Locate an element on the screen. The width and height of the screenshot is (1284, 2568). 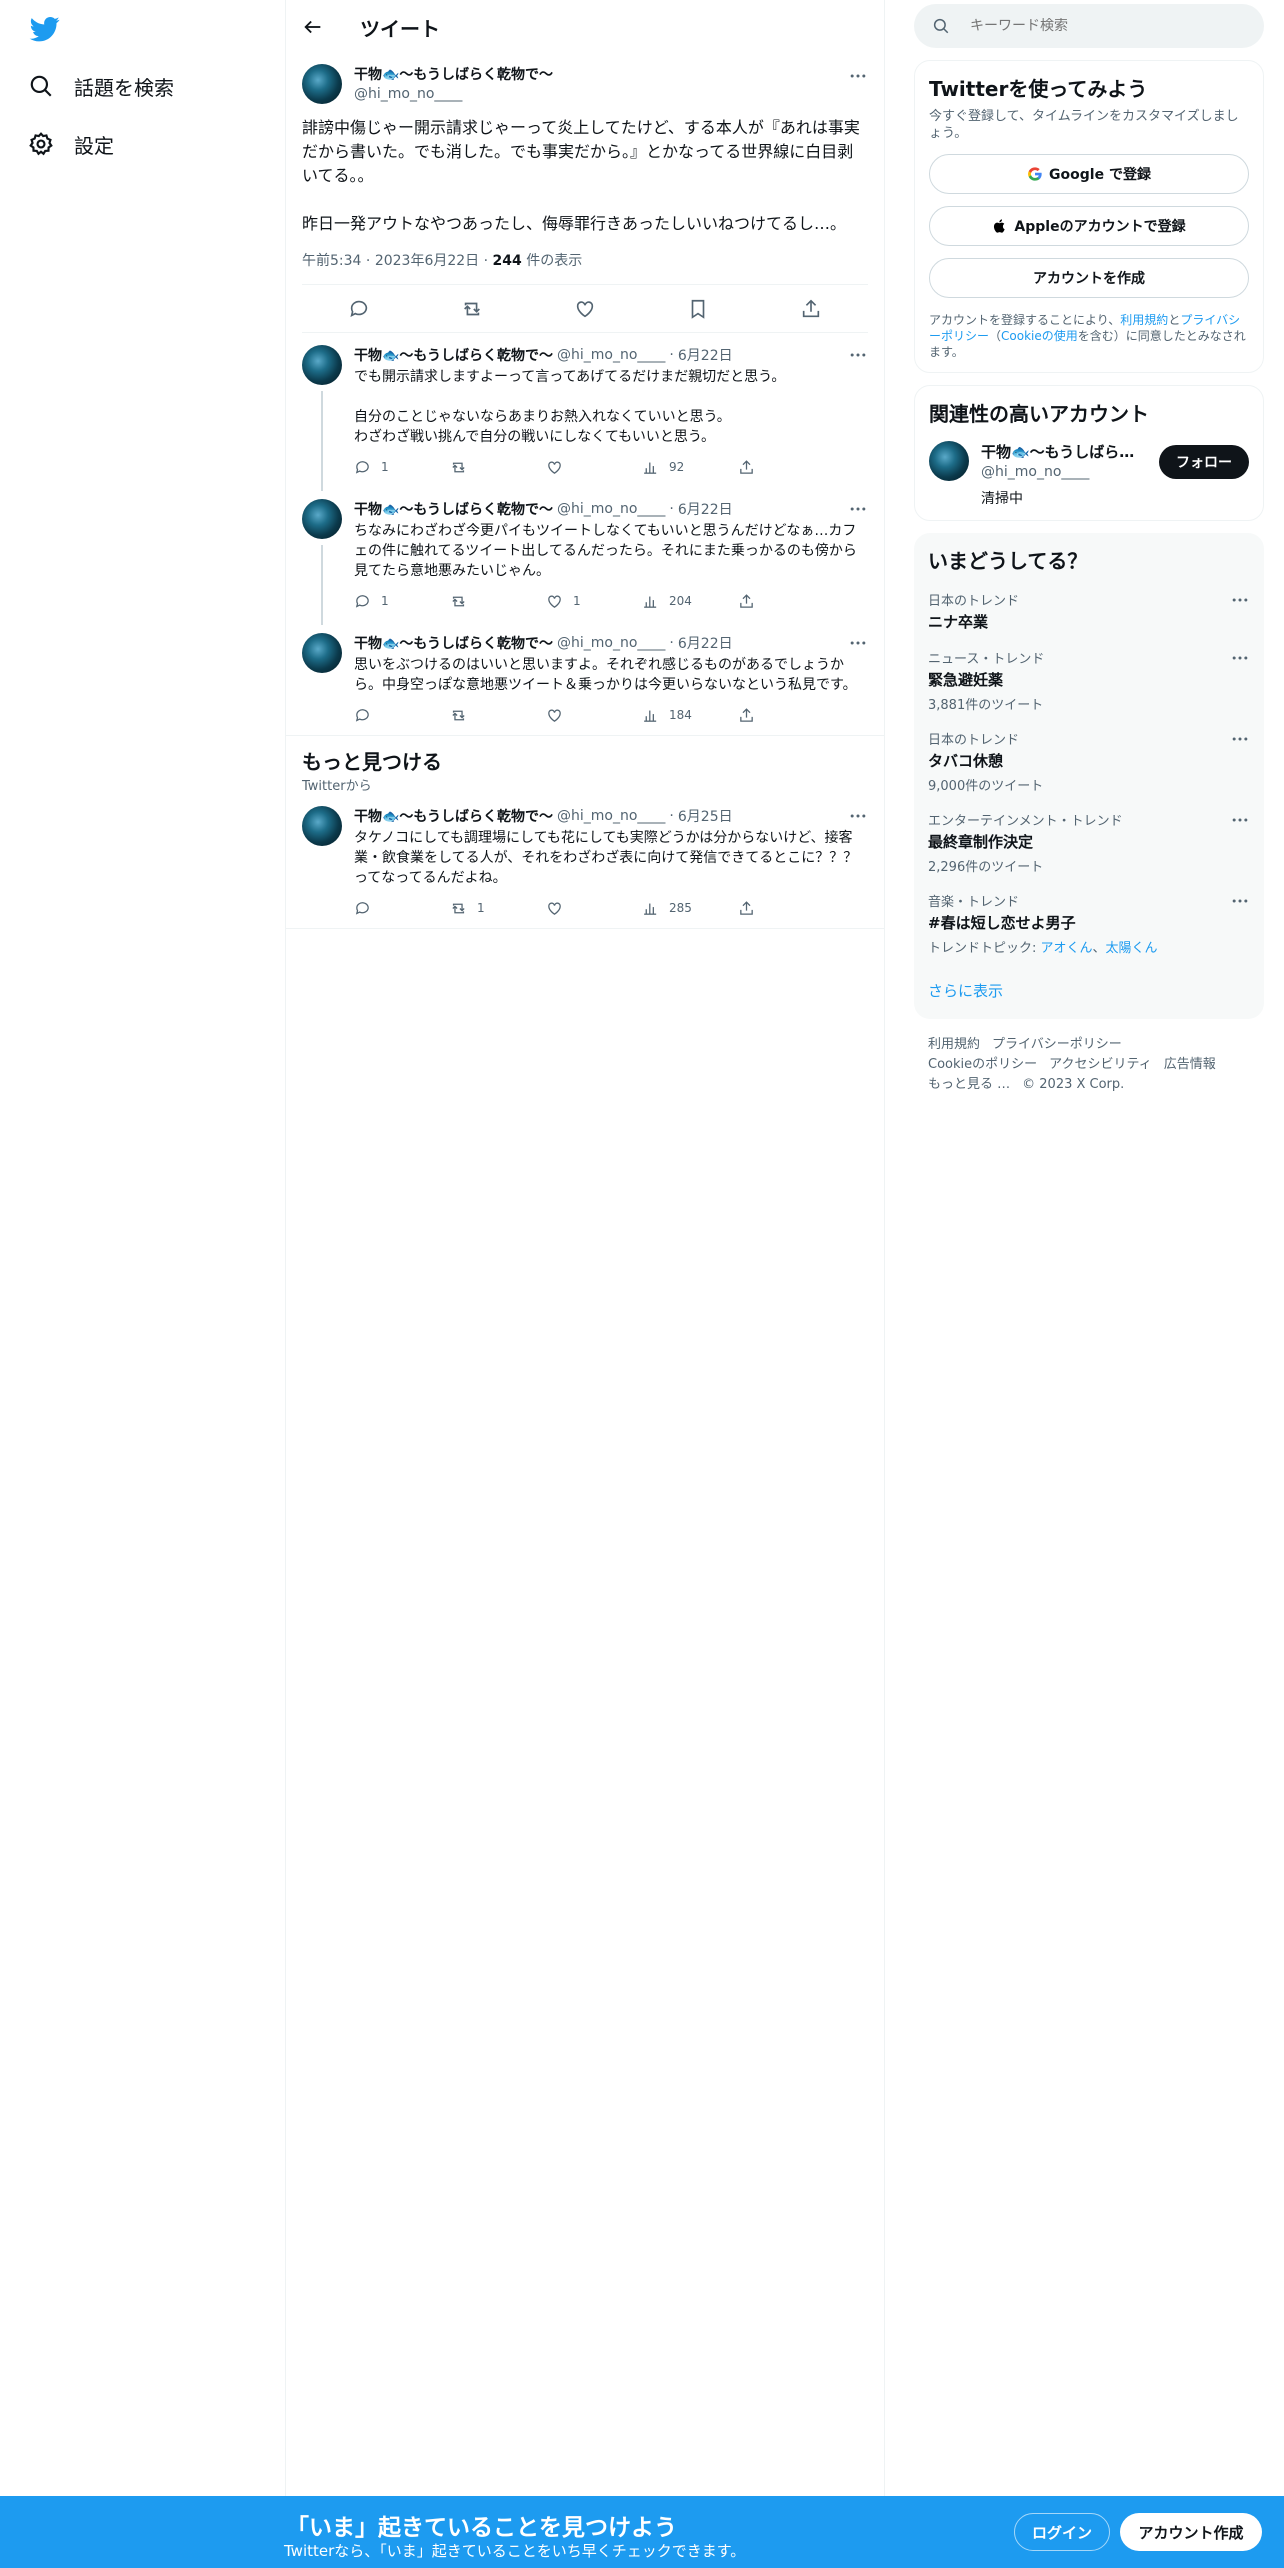
trend-related-link: アオくん is located at coordinates (1067, 948).